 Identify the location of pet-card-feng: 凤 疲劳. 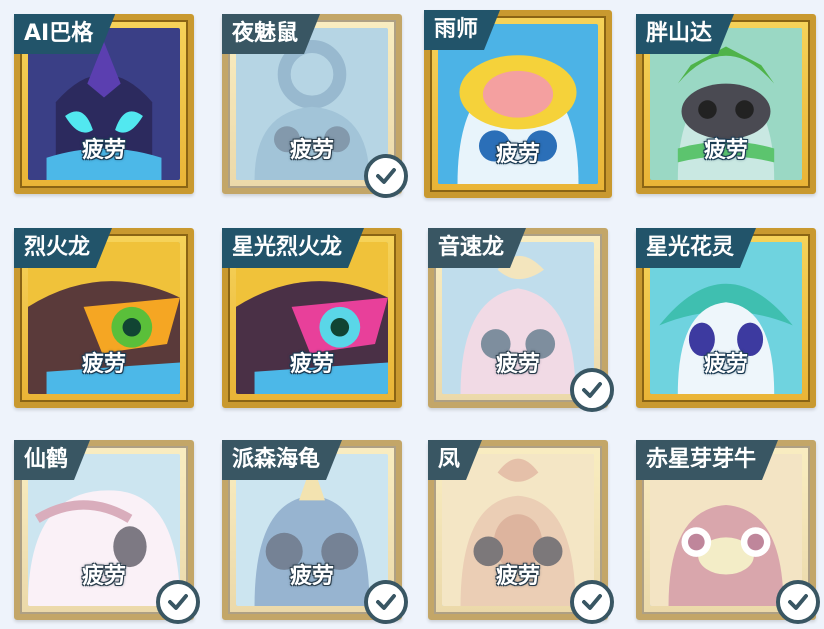
(521, 532).